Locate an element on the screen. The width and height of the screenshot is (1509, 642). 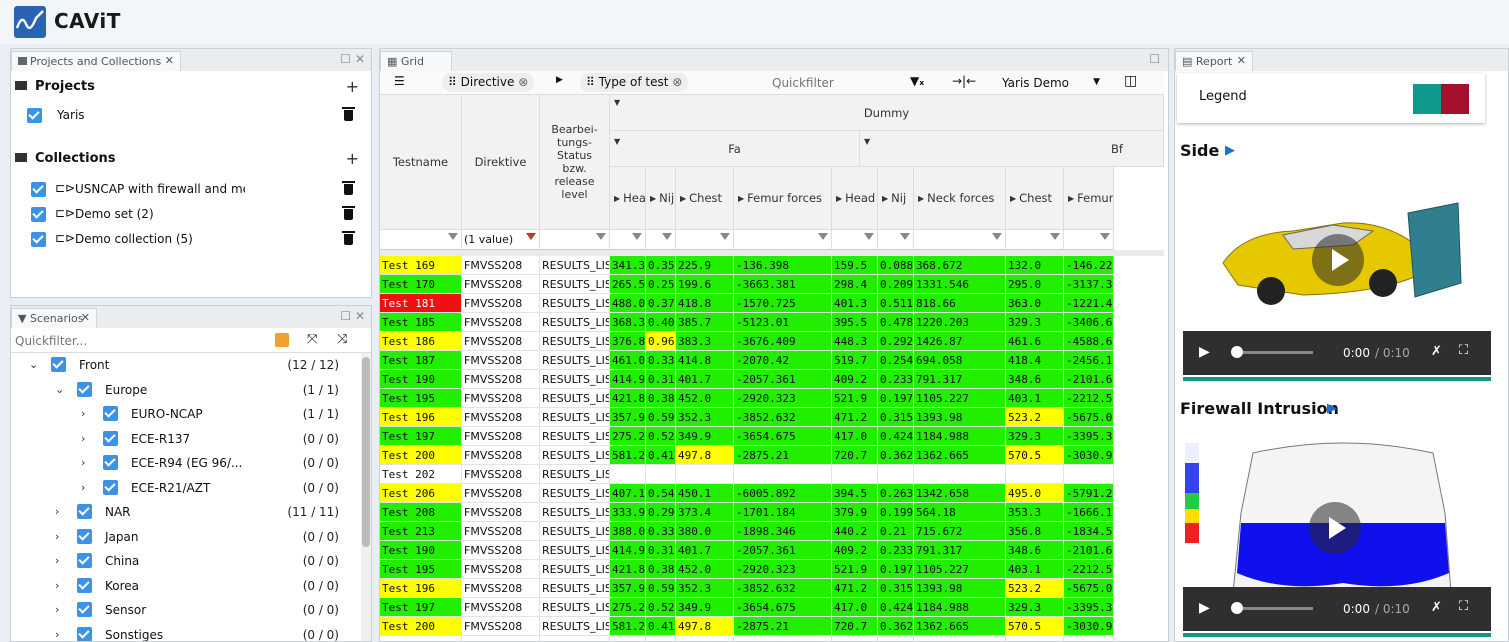
scenario-item: › ECE-R21/AZT (0 / 0) is located at coordinates (186, 488).